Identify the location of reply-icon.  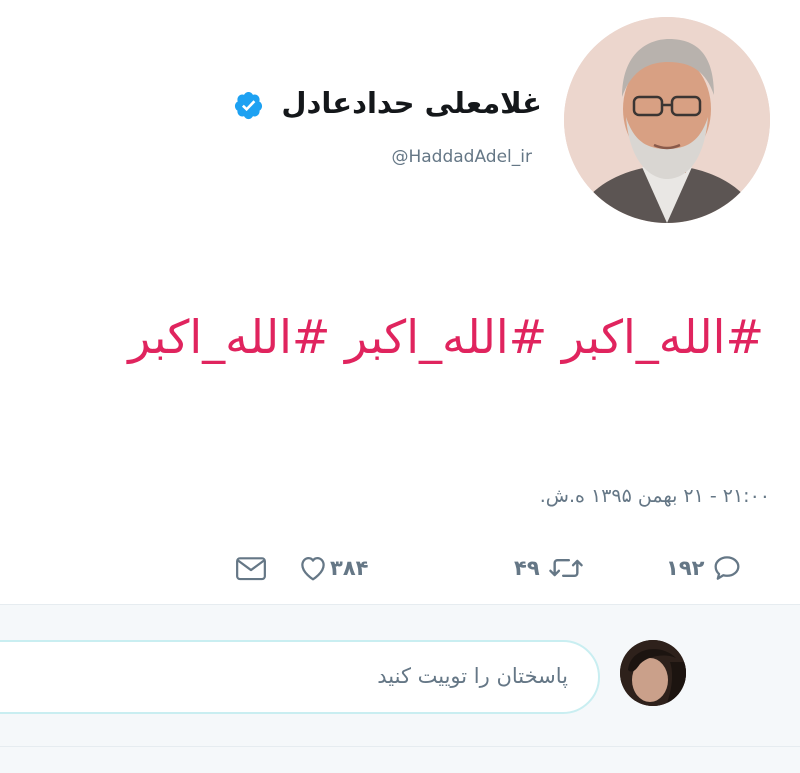
(727, 568).